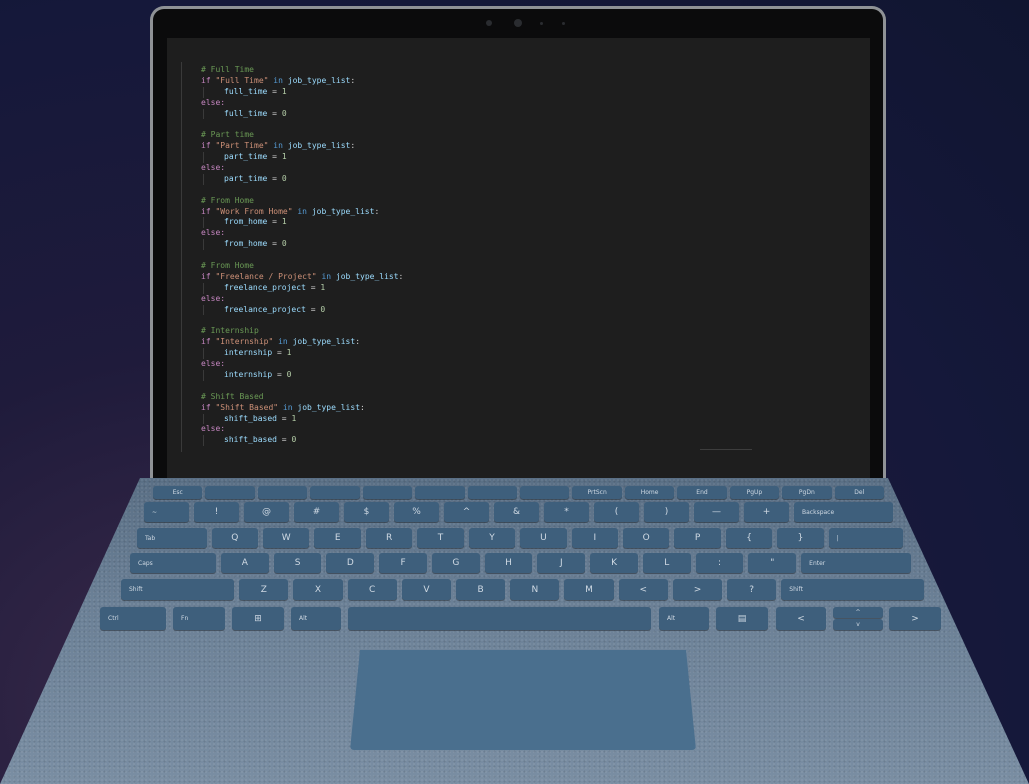  Describe the element at coordinates (865, 538) in the screenshot. I see `letter-key: |` at that location.